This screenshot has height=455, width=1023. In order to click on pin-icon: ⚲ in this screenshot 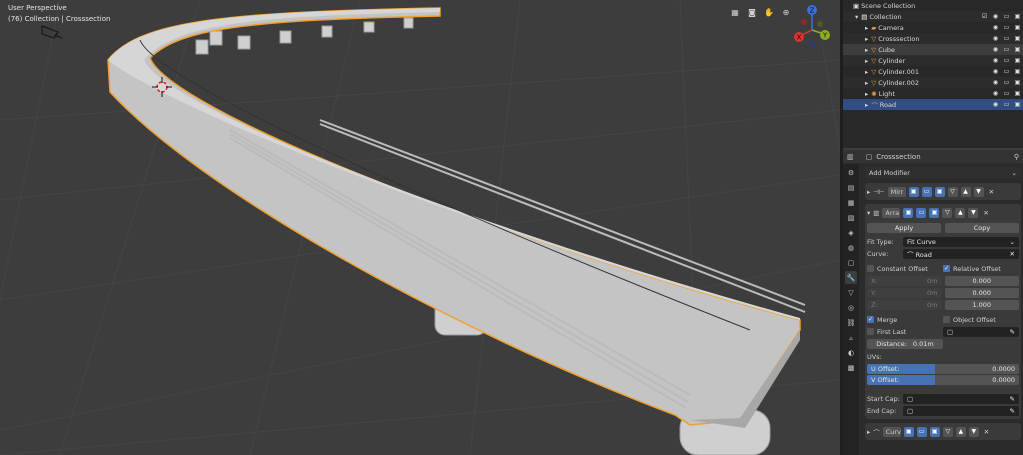, I will do `click(1016, 157)`.